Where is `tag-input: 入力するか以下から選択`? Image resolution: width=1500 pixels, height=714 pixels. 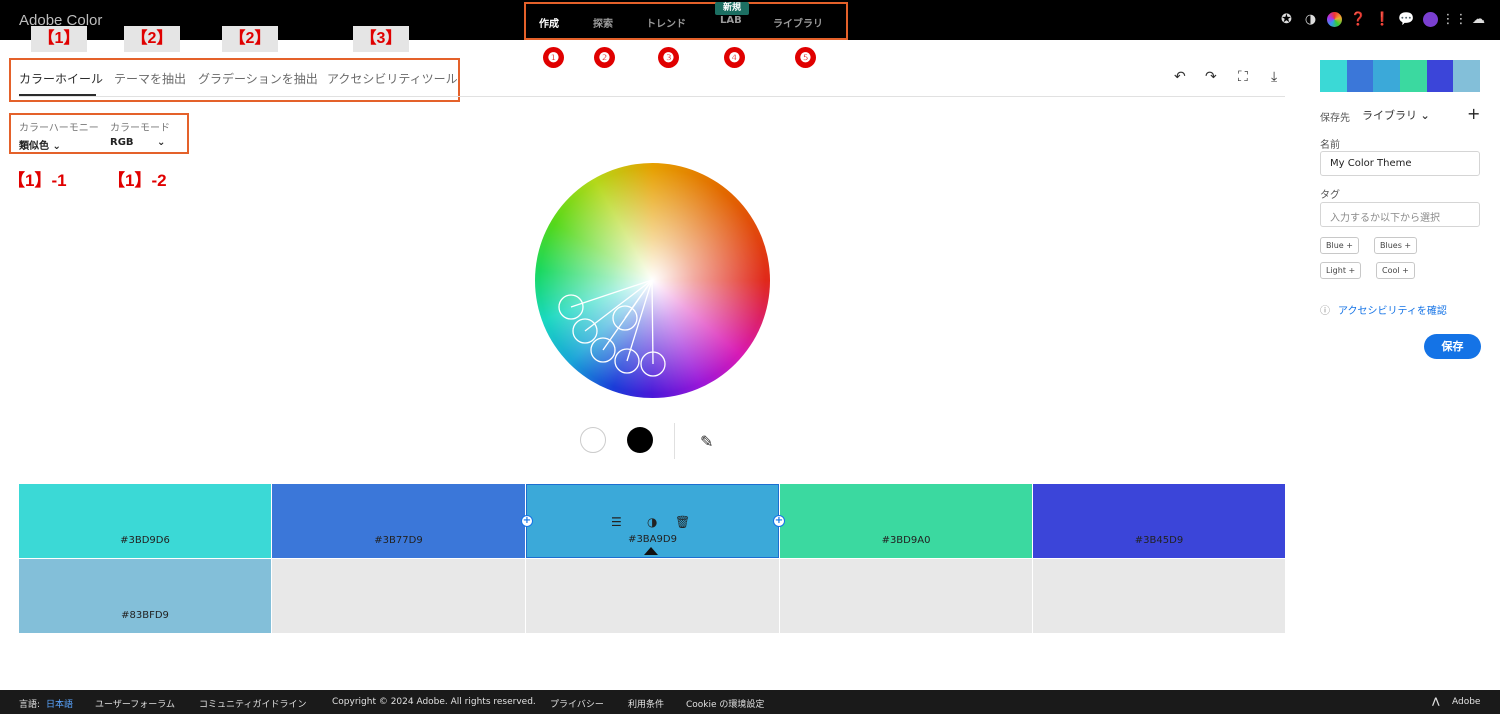
tag-input: 入力するか以下から選択 is located at coordinates (1400, 214).